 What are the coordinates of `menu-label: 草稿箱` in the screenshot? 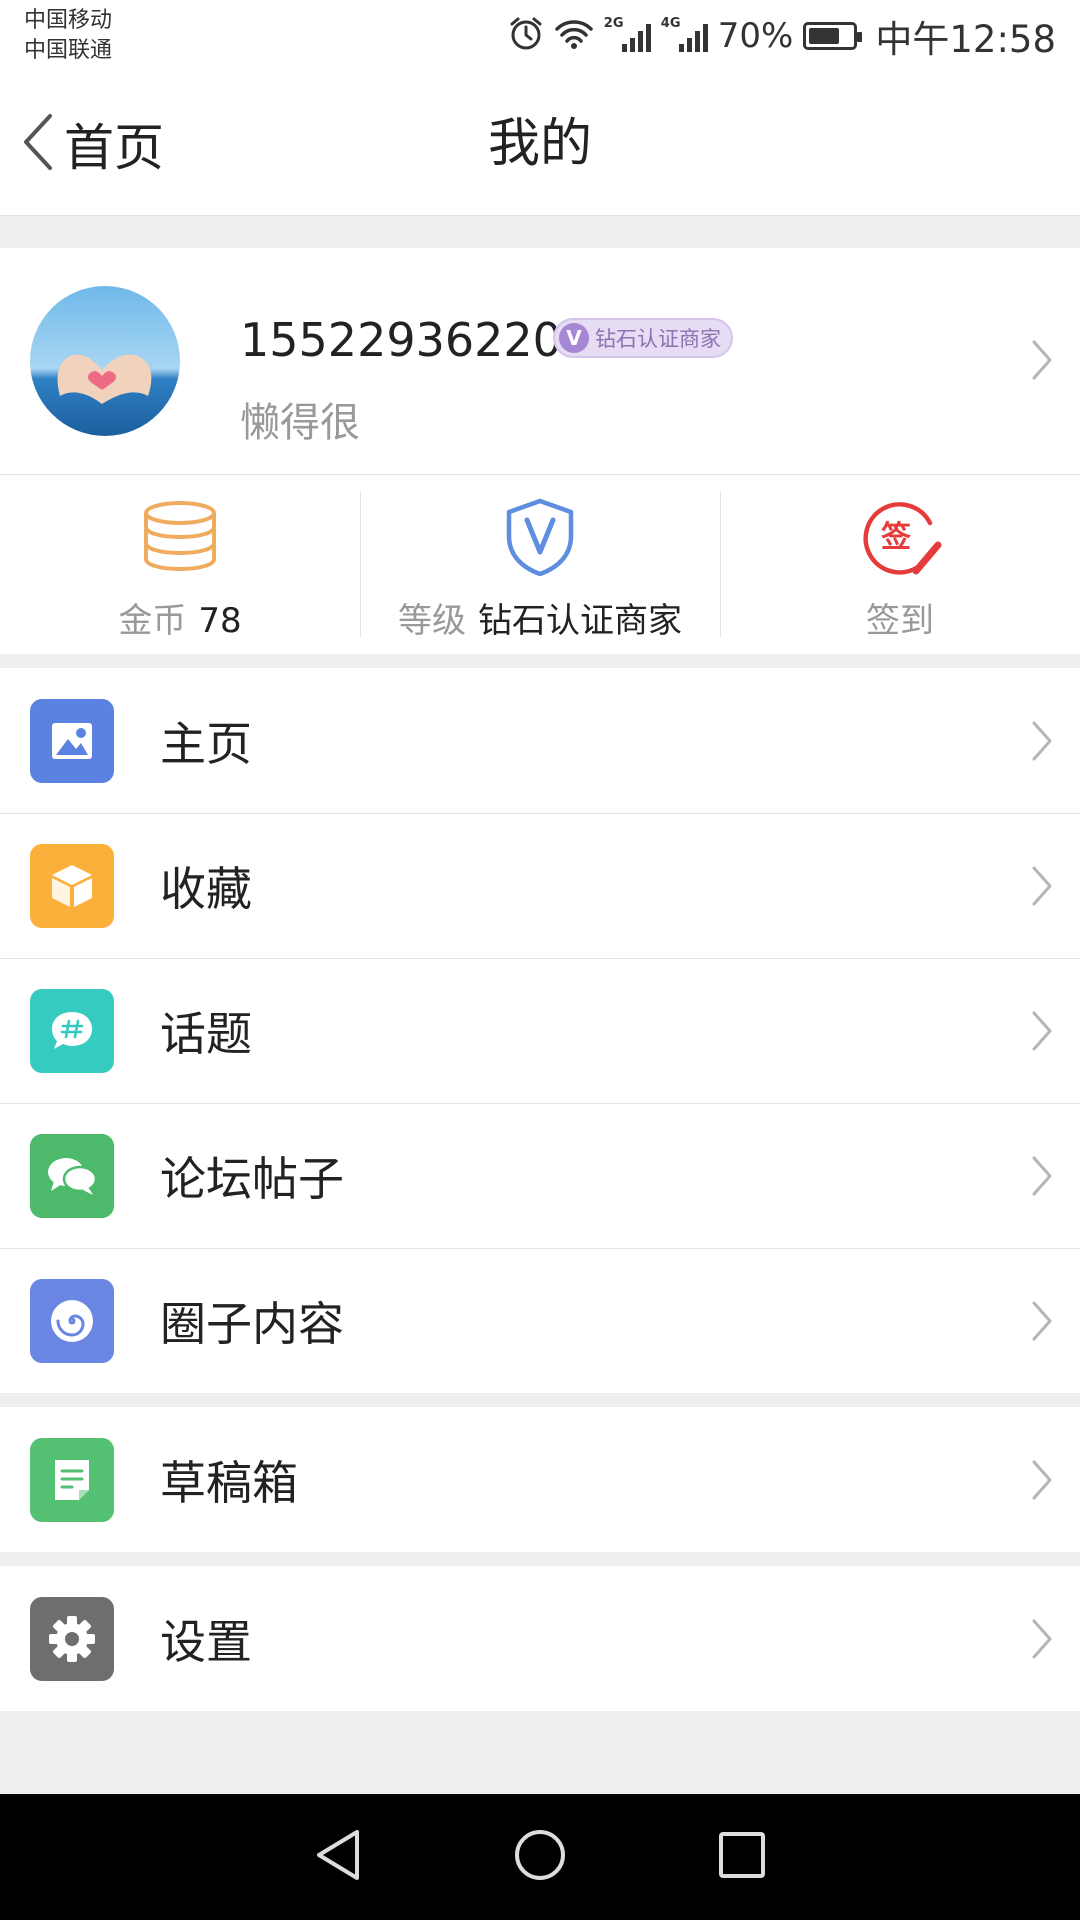 It's located at (229, 1482).